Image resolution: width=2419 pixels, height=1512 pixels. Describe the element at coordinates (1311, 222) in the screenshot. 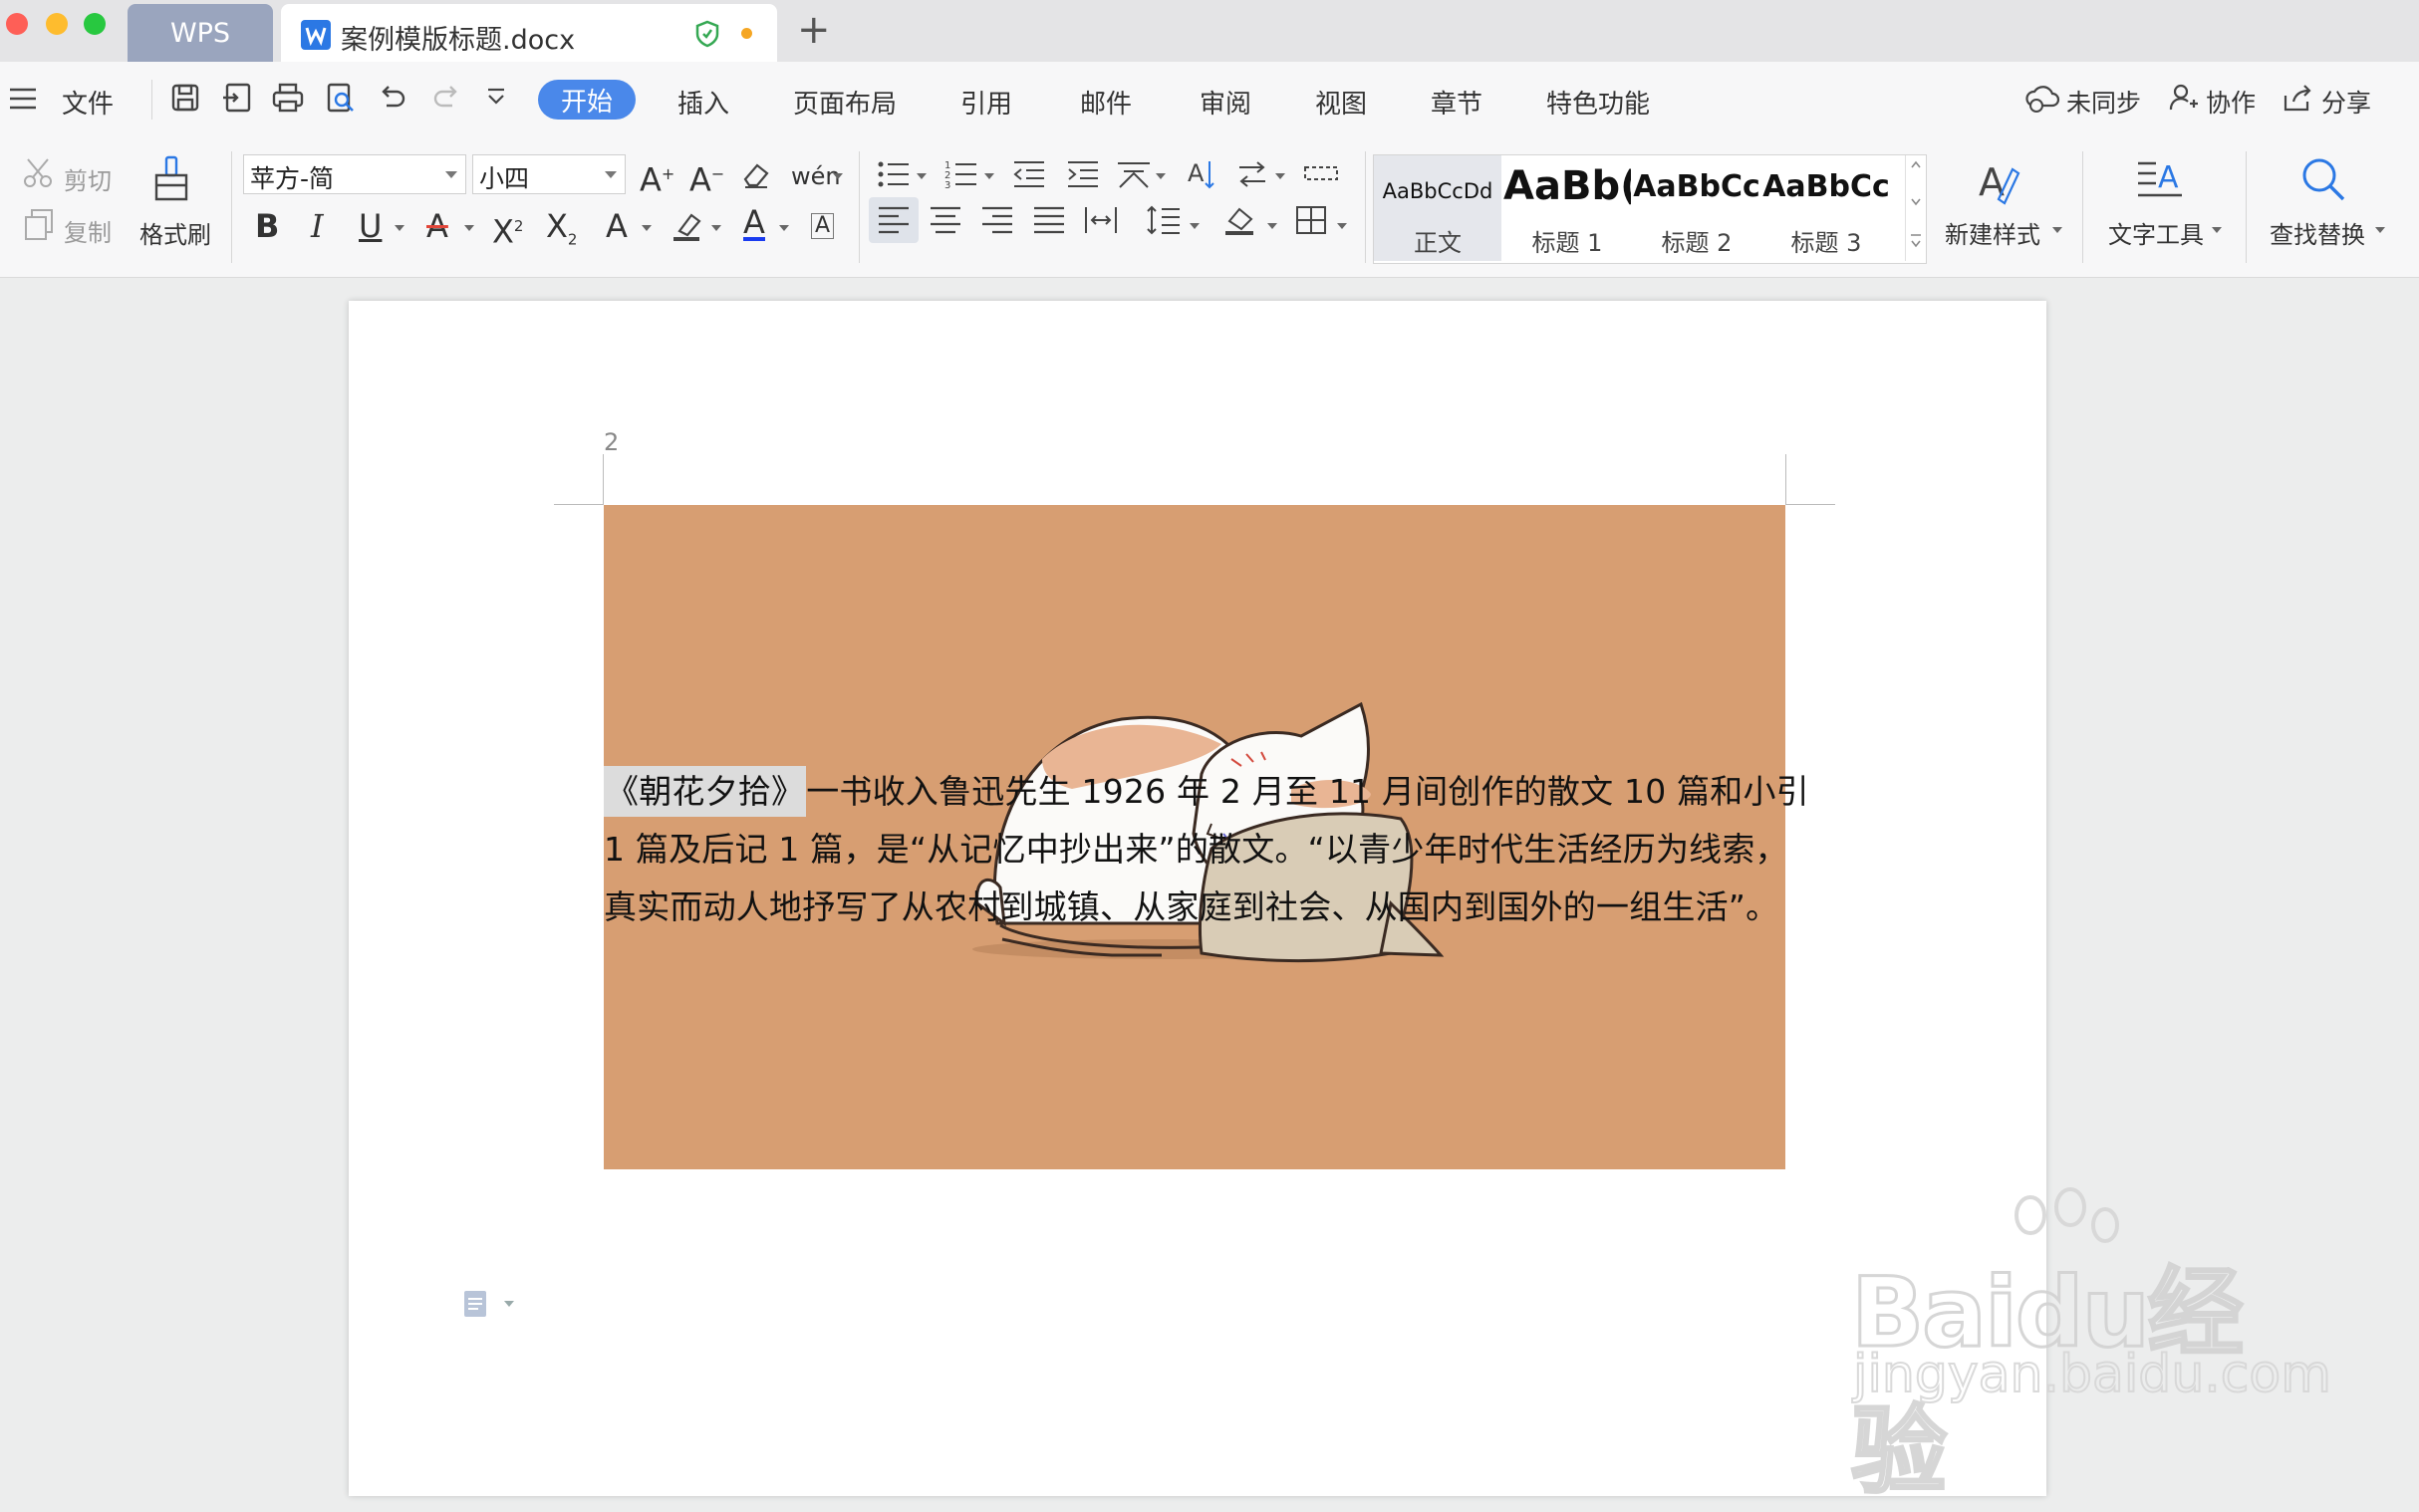

I see `borders-icon` at that location.